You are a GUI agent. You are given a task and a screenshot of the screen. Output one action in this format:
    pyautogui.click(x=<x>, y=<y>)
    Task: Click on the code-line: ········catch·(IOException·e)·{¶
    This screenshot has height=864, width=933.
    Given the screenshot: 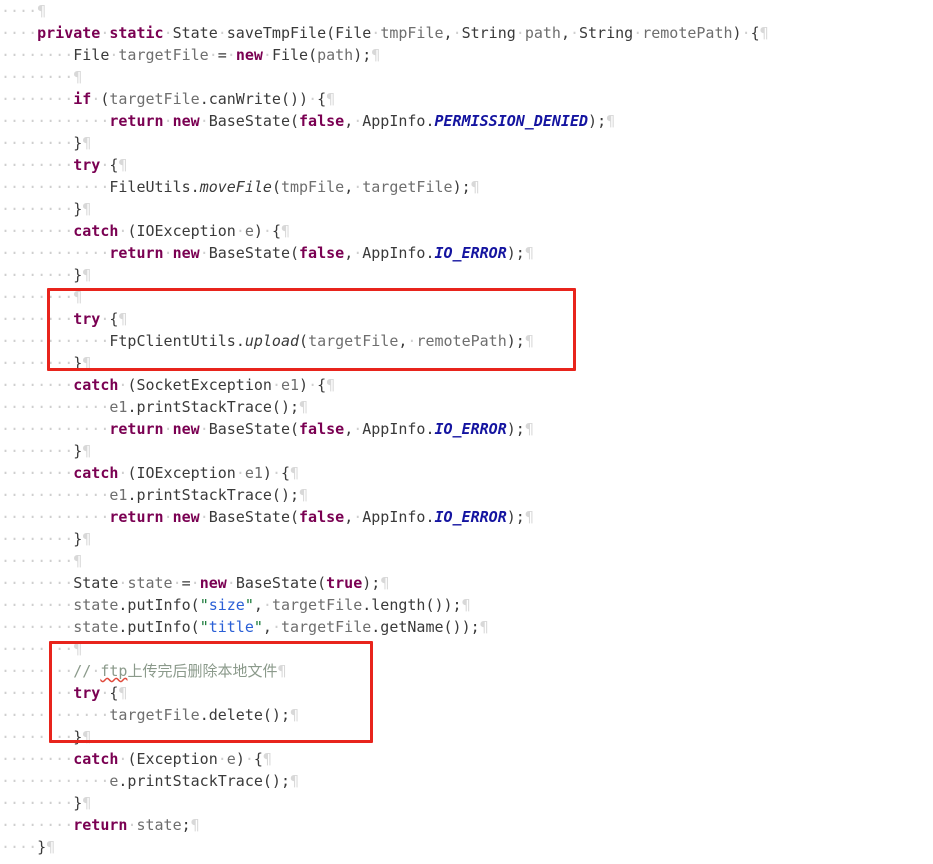 What is the action you would take?
    pyautogui.click(x=466, y=231)
    